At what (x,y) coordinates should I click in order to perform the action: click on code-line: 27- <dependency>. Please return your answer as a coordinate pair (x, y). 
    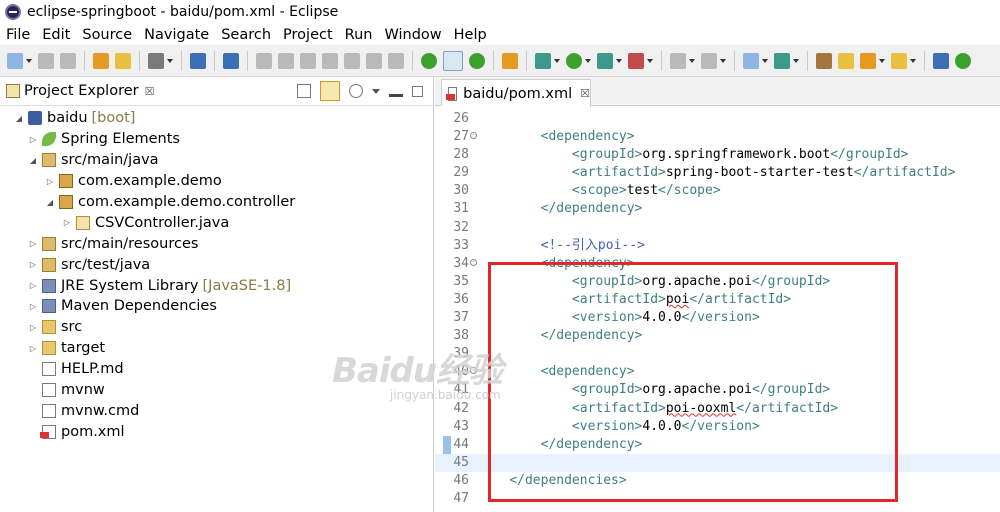
    Looking at the image, I should click on (717, 137).